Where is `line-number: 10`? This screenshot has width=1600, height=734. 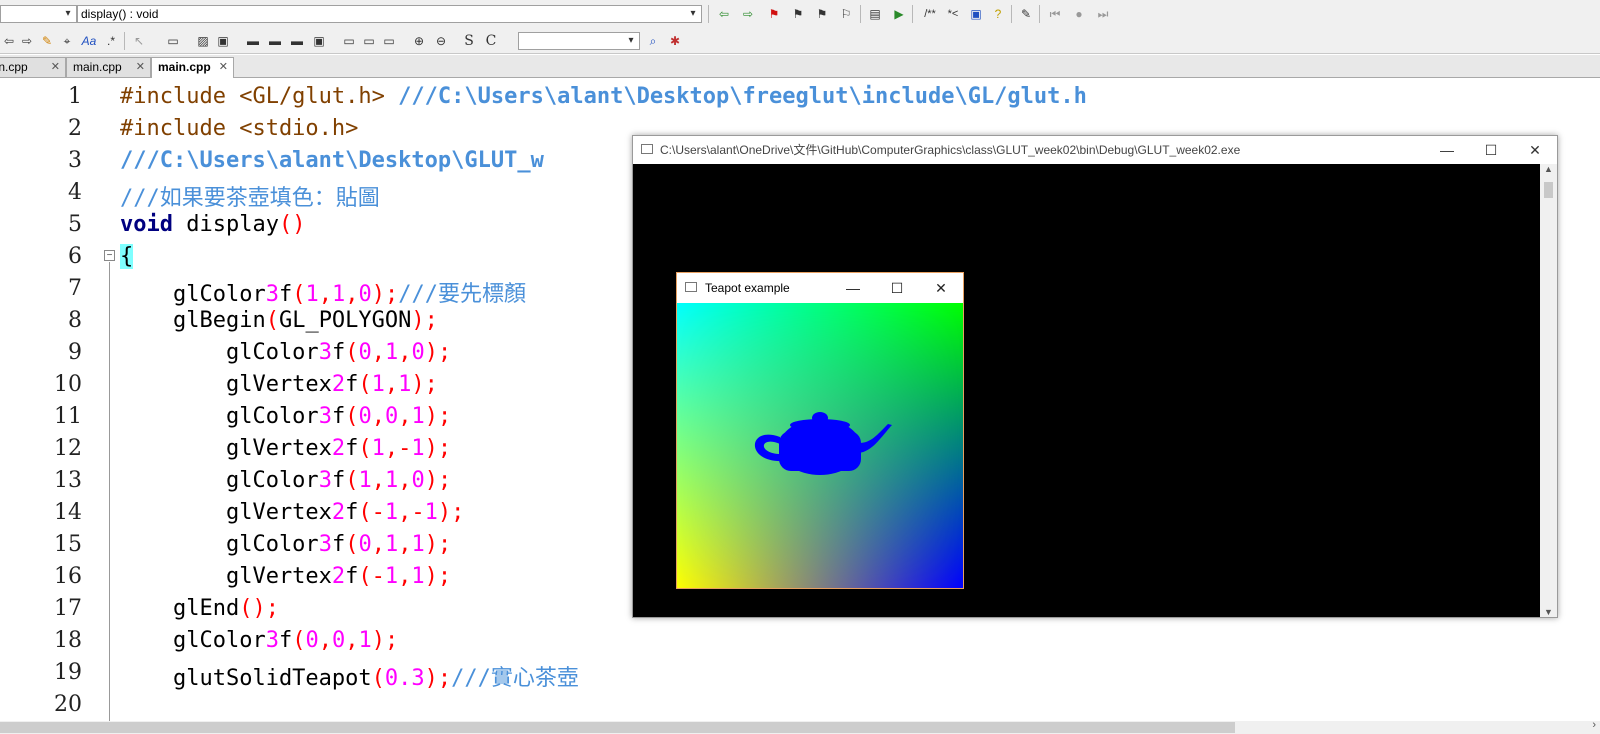
line-number: 10 is located at coordinates (68, 384).